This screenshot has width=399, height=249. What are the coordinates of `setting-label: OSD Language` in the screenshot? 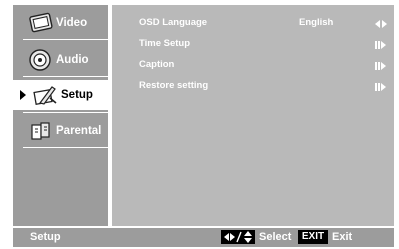 It's located at (173, 22).